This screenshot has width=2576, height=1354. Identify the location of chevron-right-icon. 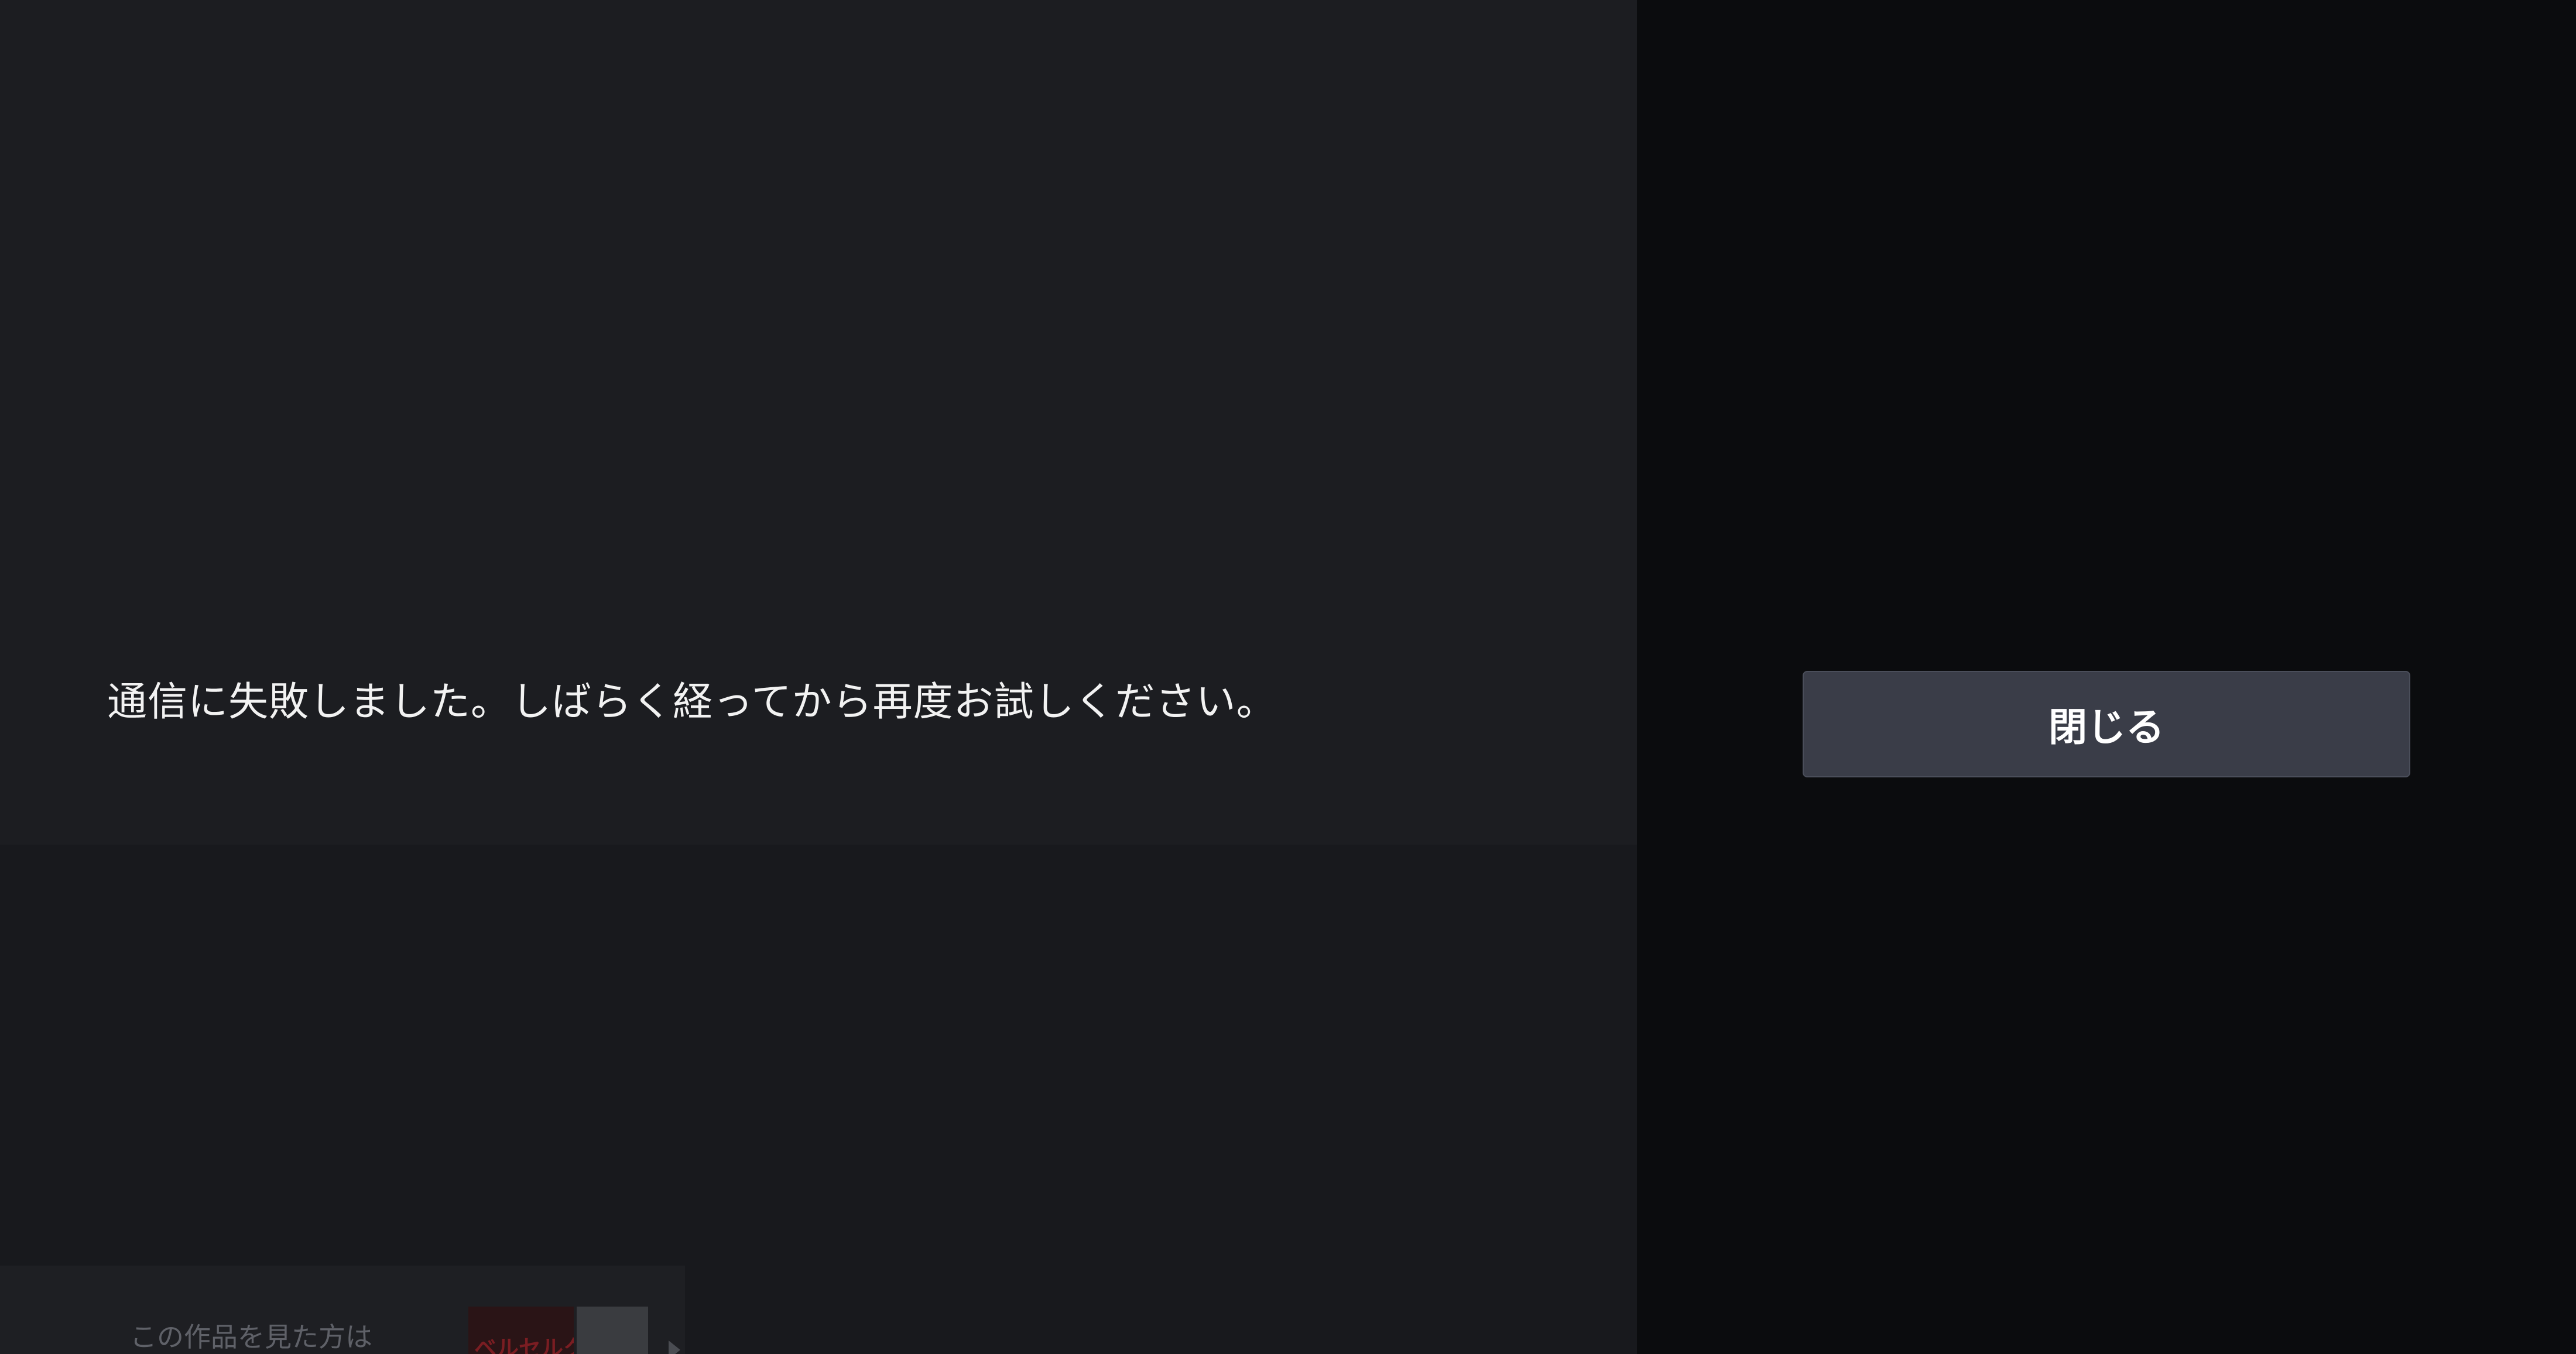
(674, 1348).